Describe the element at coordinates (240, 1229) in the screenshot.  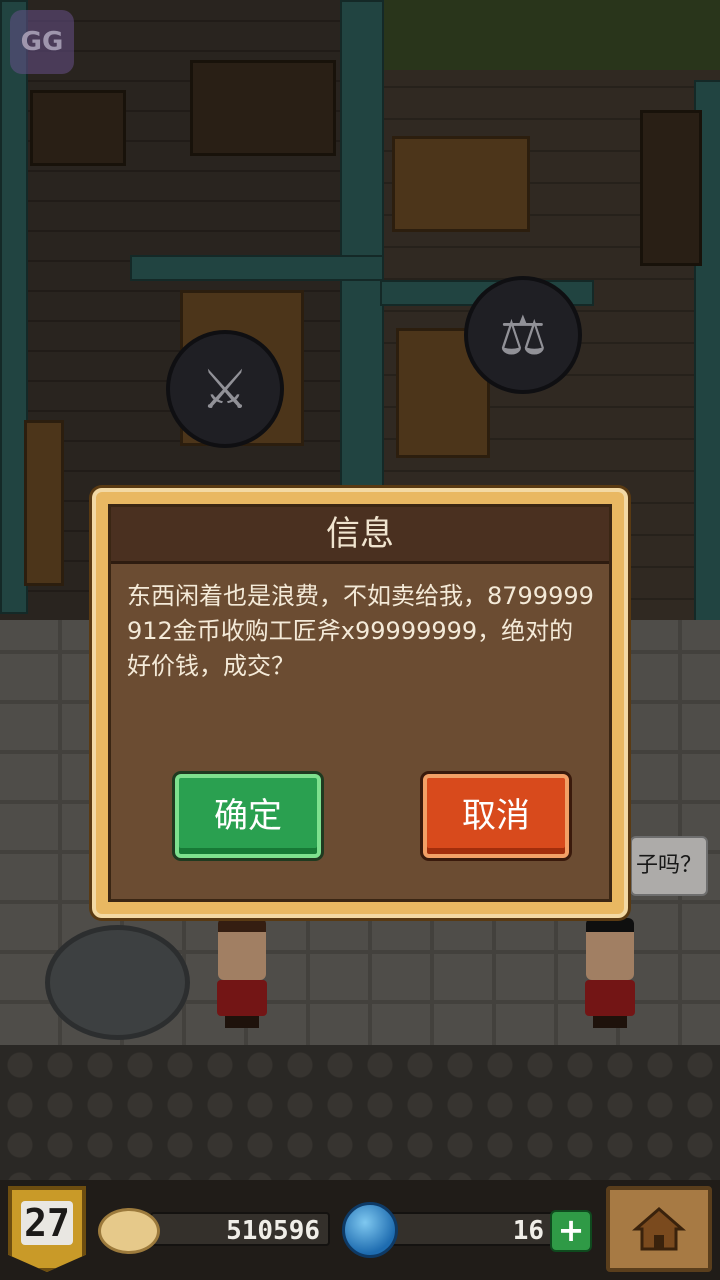
I see `gold-counter: 510596` at that location.